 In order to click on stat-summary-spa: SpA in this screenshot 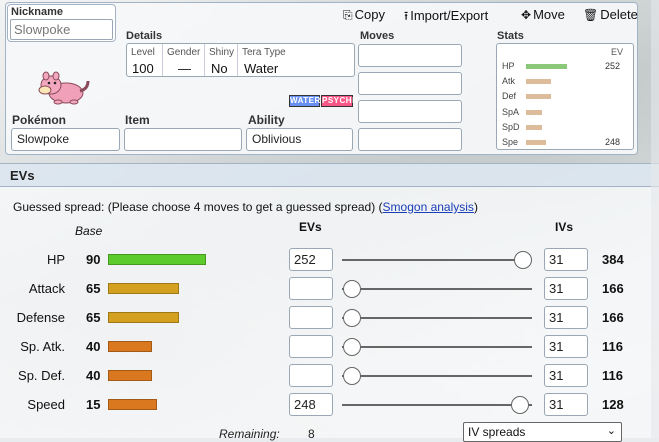, I will do `click(566, 112)`.